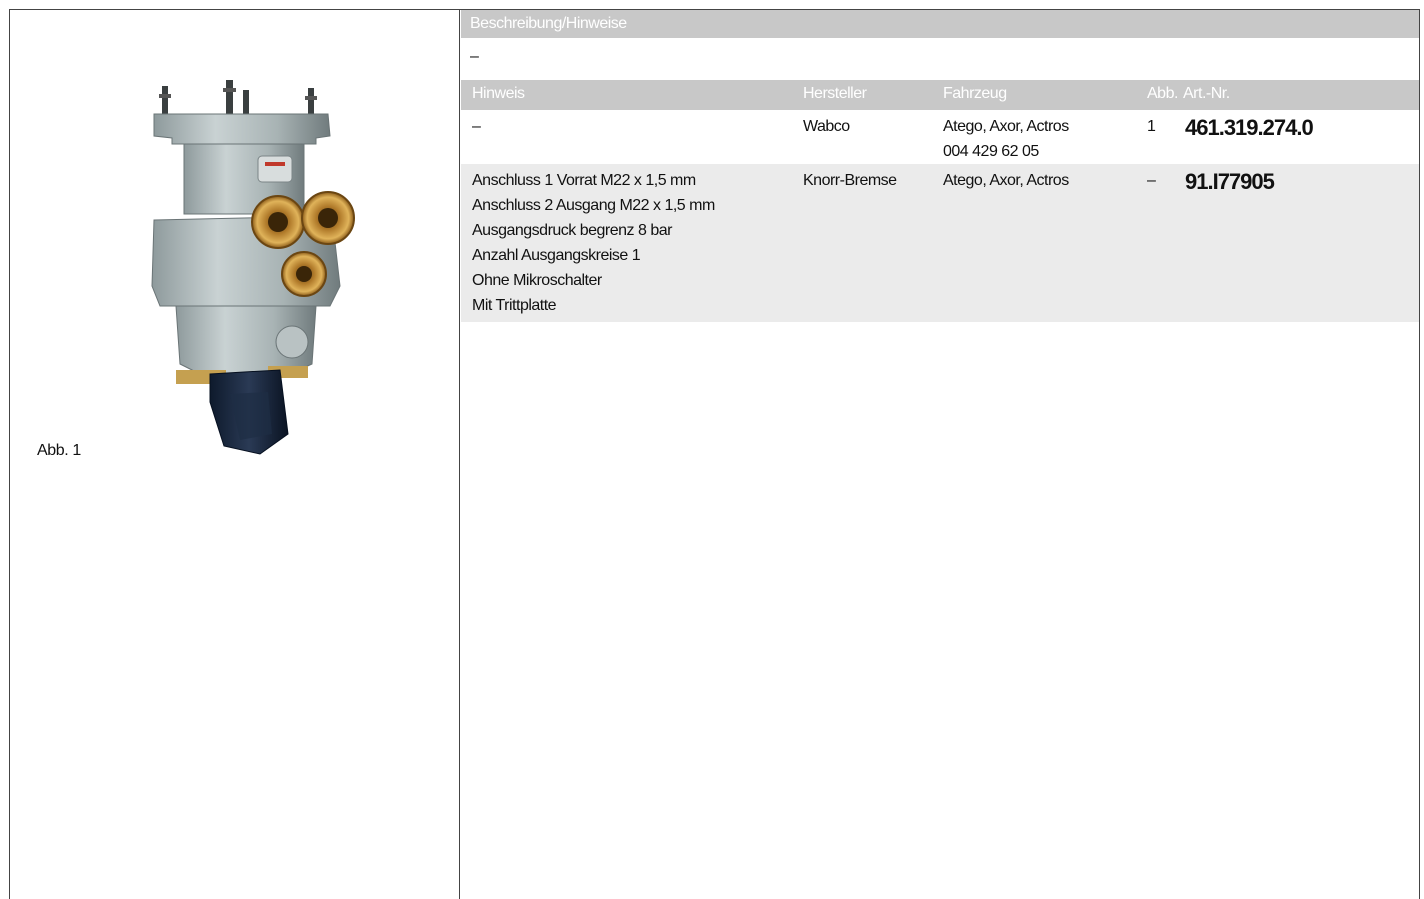 This screenshot has height=899, width=1424. What do you see at coordinates (940, 24) in the screenshot?
I see `description-header: Beschreibung/Hinweise` at bounding box center [940, 24].